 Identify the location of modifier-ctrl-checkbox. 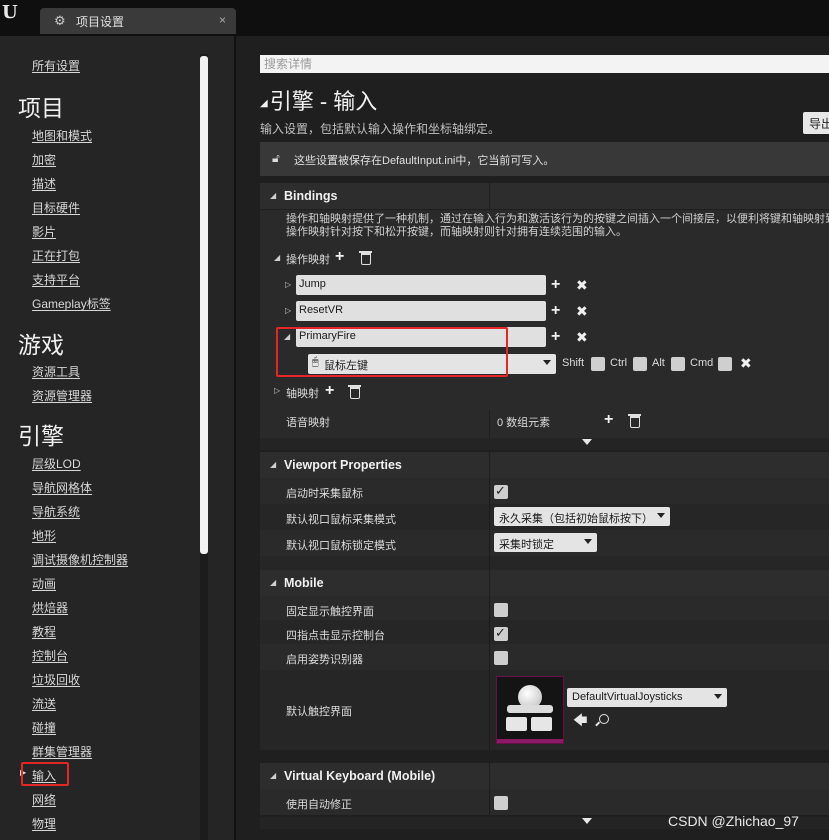
(640, 364).